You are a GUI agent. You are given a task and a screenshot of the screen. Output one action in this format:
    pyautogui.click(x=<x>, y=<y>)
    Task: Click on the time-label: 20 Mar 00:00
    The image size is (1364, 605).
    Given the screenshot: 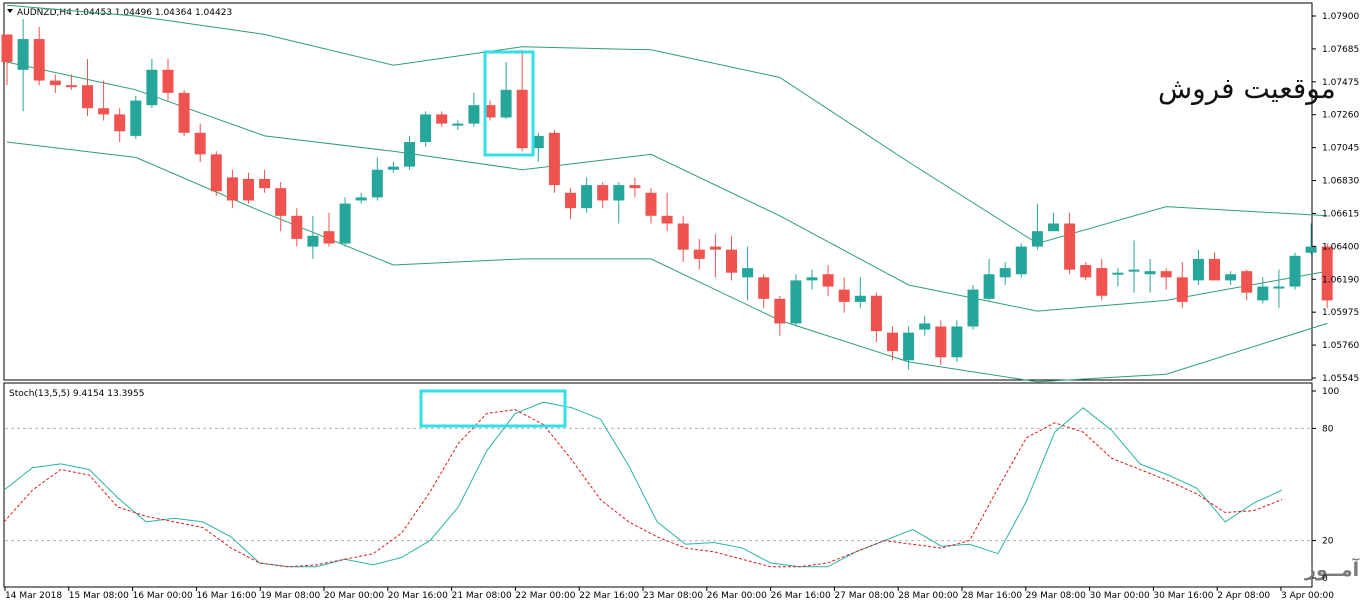 What is the action you would take?
    pyautogui.click(x=354, y=596)
    